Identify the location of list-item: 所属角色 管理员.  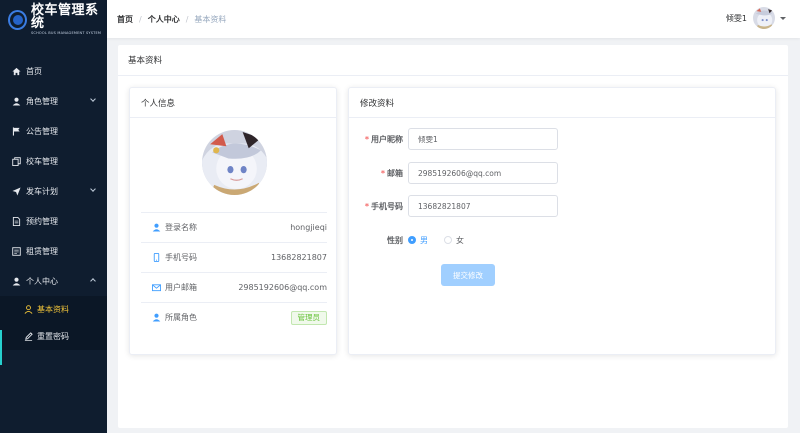
(234, 317).